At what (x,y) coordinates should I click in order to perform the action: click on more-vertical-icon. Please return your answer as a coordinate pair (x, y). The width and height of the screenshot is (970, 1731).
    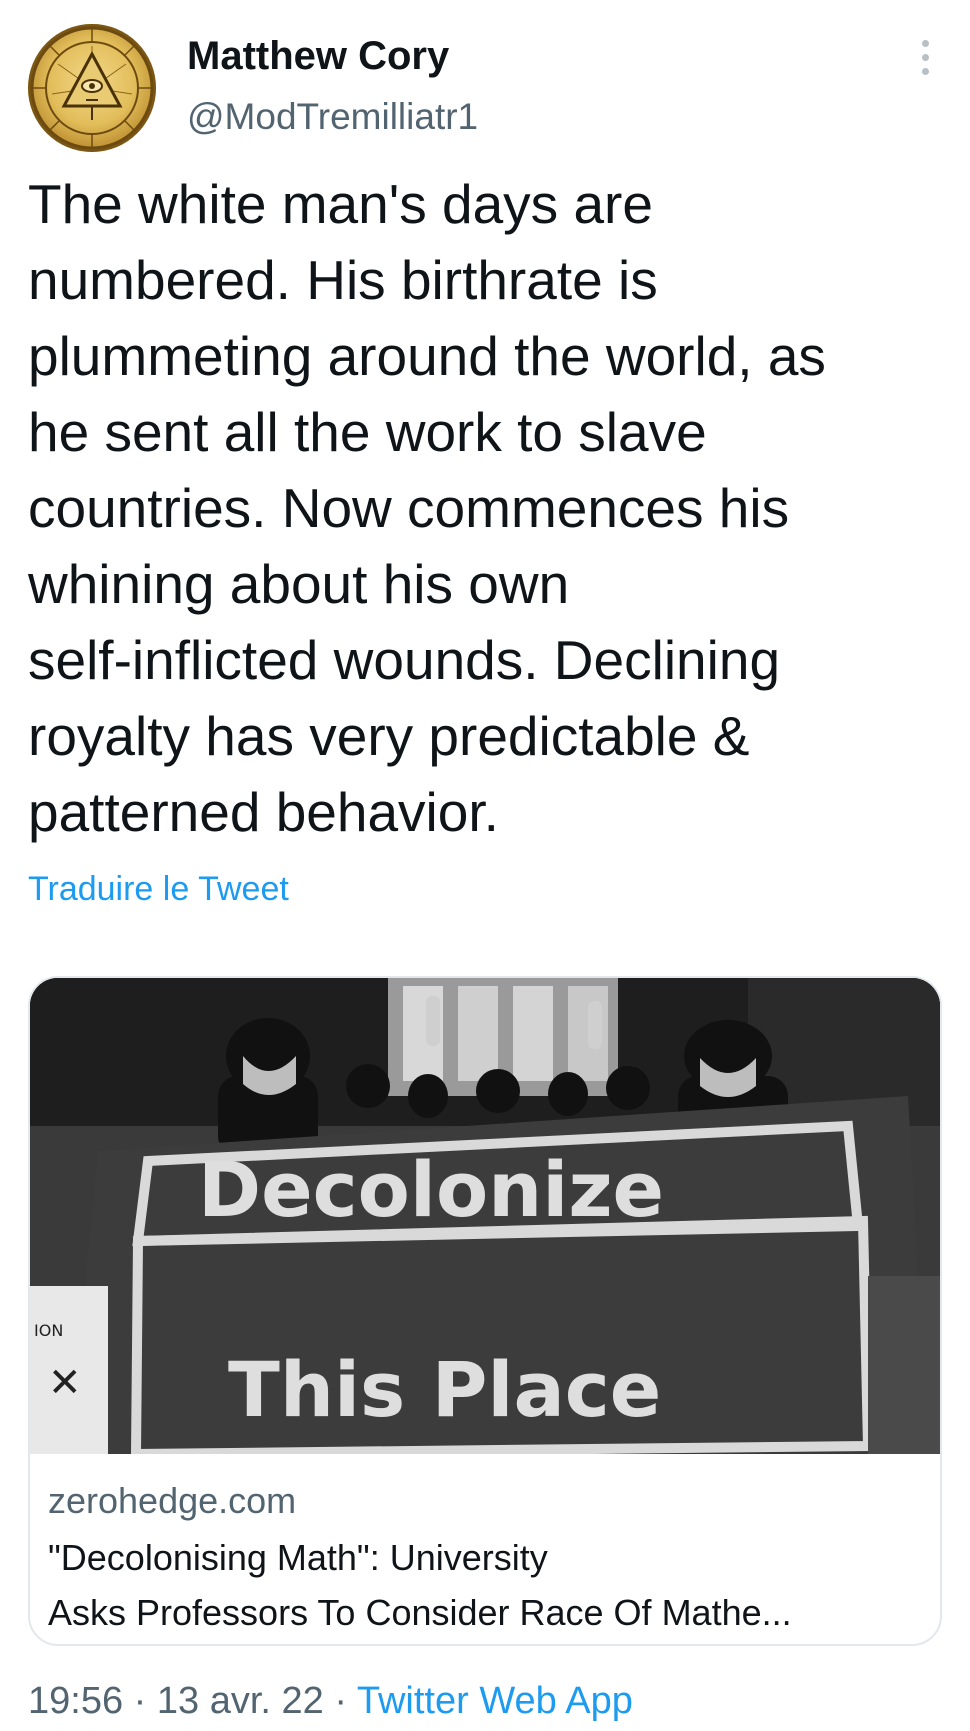
    Looking at the image, I should click on (925, 60).